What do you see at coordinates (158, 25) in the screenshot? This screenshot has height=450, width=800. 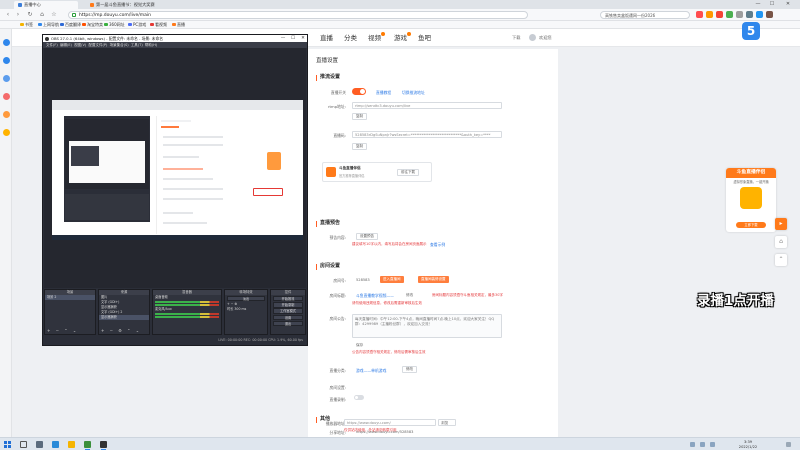 I see `bookmark-item: 看视频` at bounding box center [158, 25].